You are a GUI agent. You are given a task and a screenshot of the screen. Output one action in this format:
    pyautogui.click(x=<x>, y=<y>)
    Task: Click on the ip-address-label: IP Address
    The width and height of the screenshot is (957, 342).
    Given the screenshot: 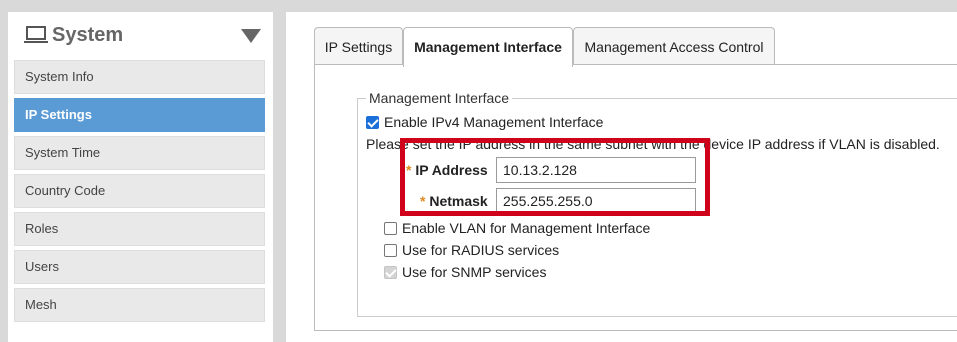 What is the action you would take?
    pyautogui.click(x=451, y=170)
    